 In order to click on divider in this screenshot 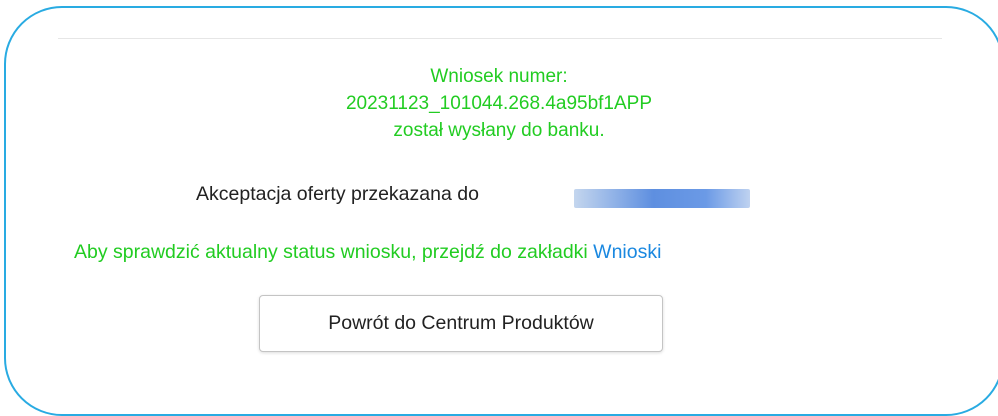, I will do `click(500, 38)`.